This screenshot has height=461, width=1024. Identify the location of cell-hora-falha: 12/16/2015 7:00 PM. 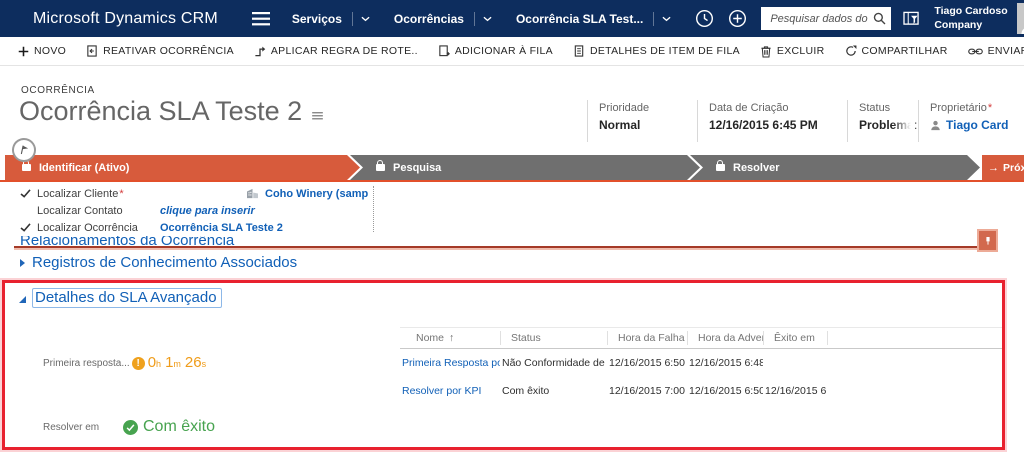
(648, 391).